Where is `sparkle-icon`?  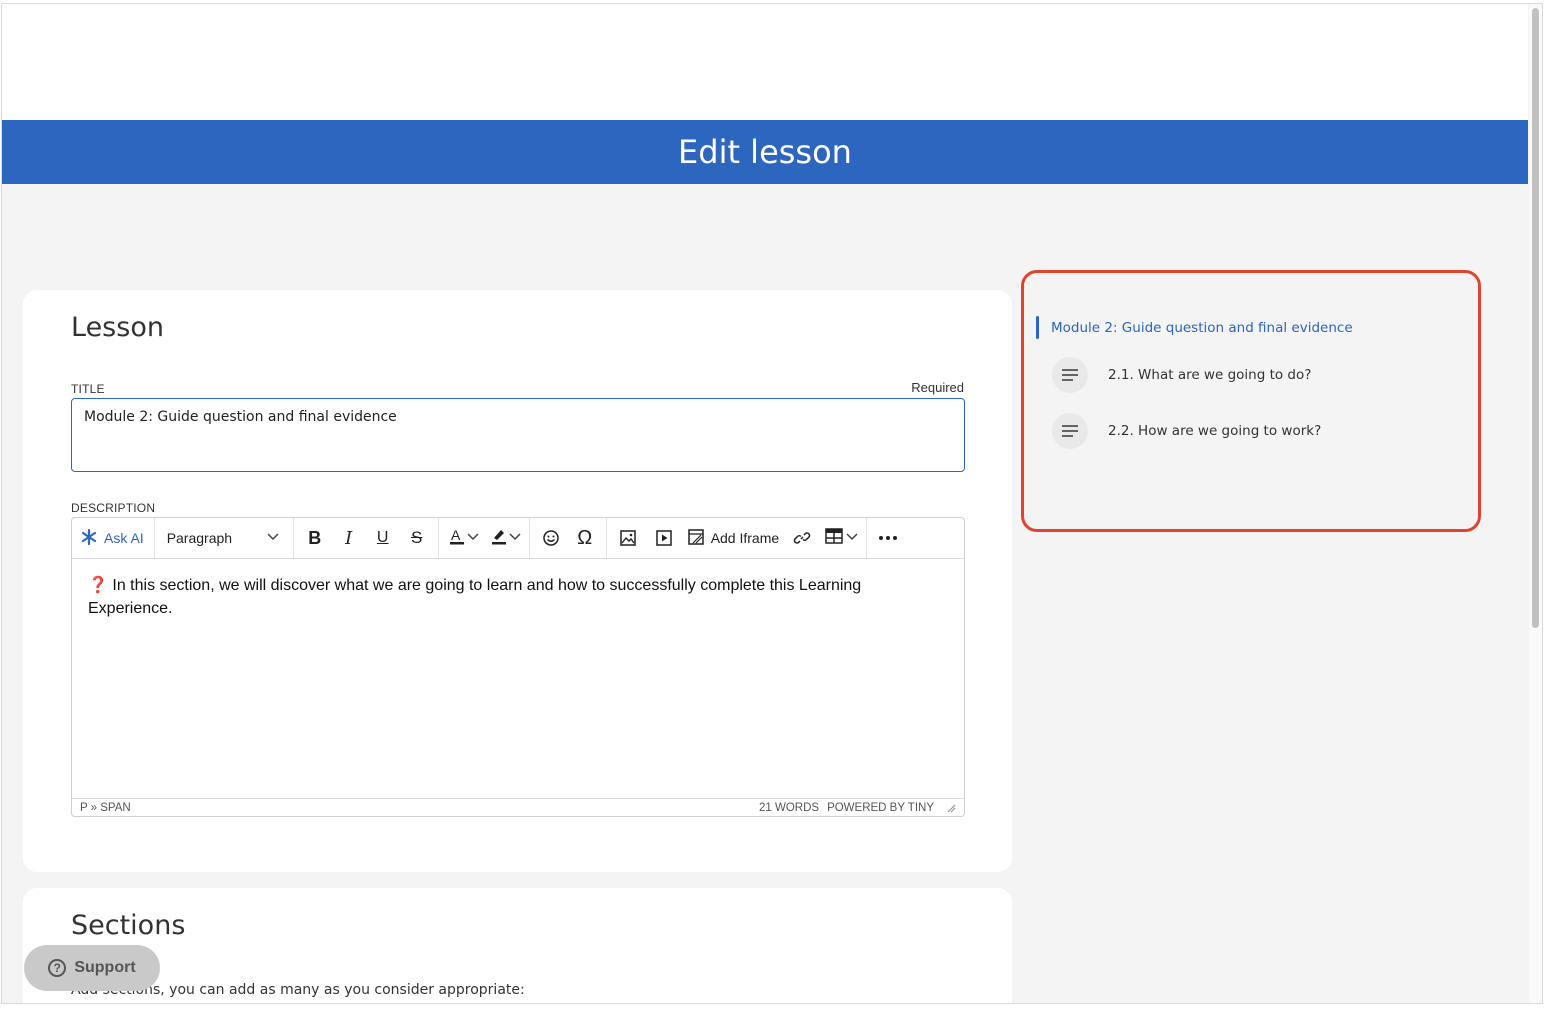
sparkle-icon is located at coordinates (89, 538).